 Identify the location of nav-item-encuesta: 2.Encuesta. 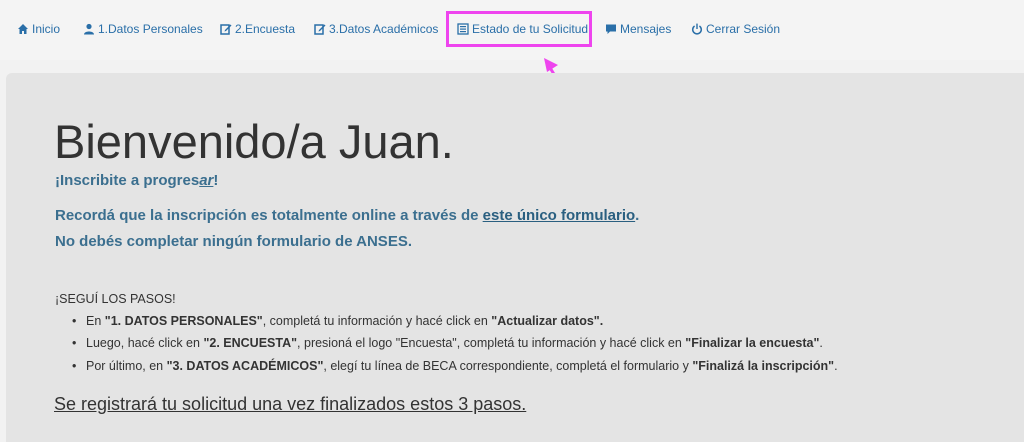
(257, 29).